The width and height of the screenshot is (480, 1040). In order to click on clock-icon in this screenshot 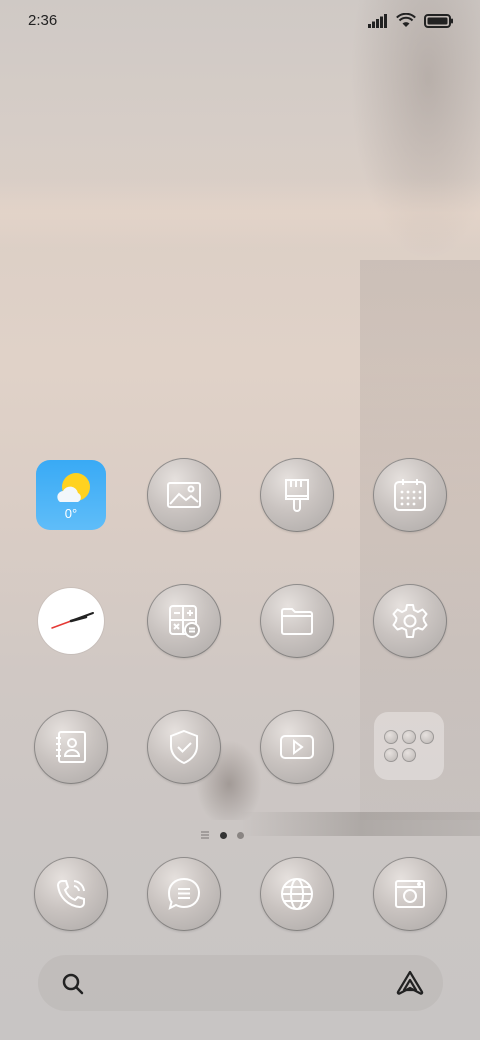, I will do `click(72, 620)`.